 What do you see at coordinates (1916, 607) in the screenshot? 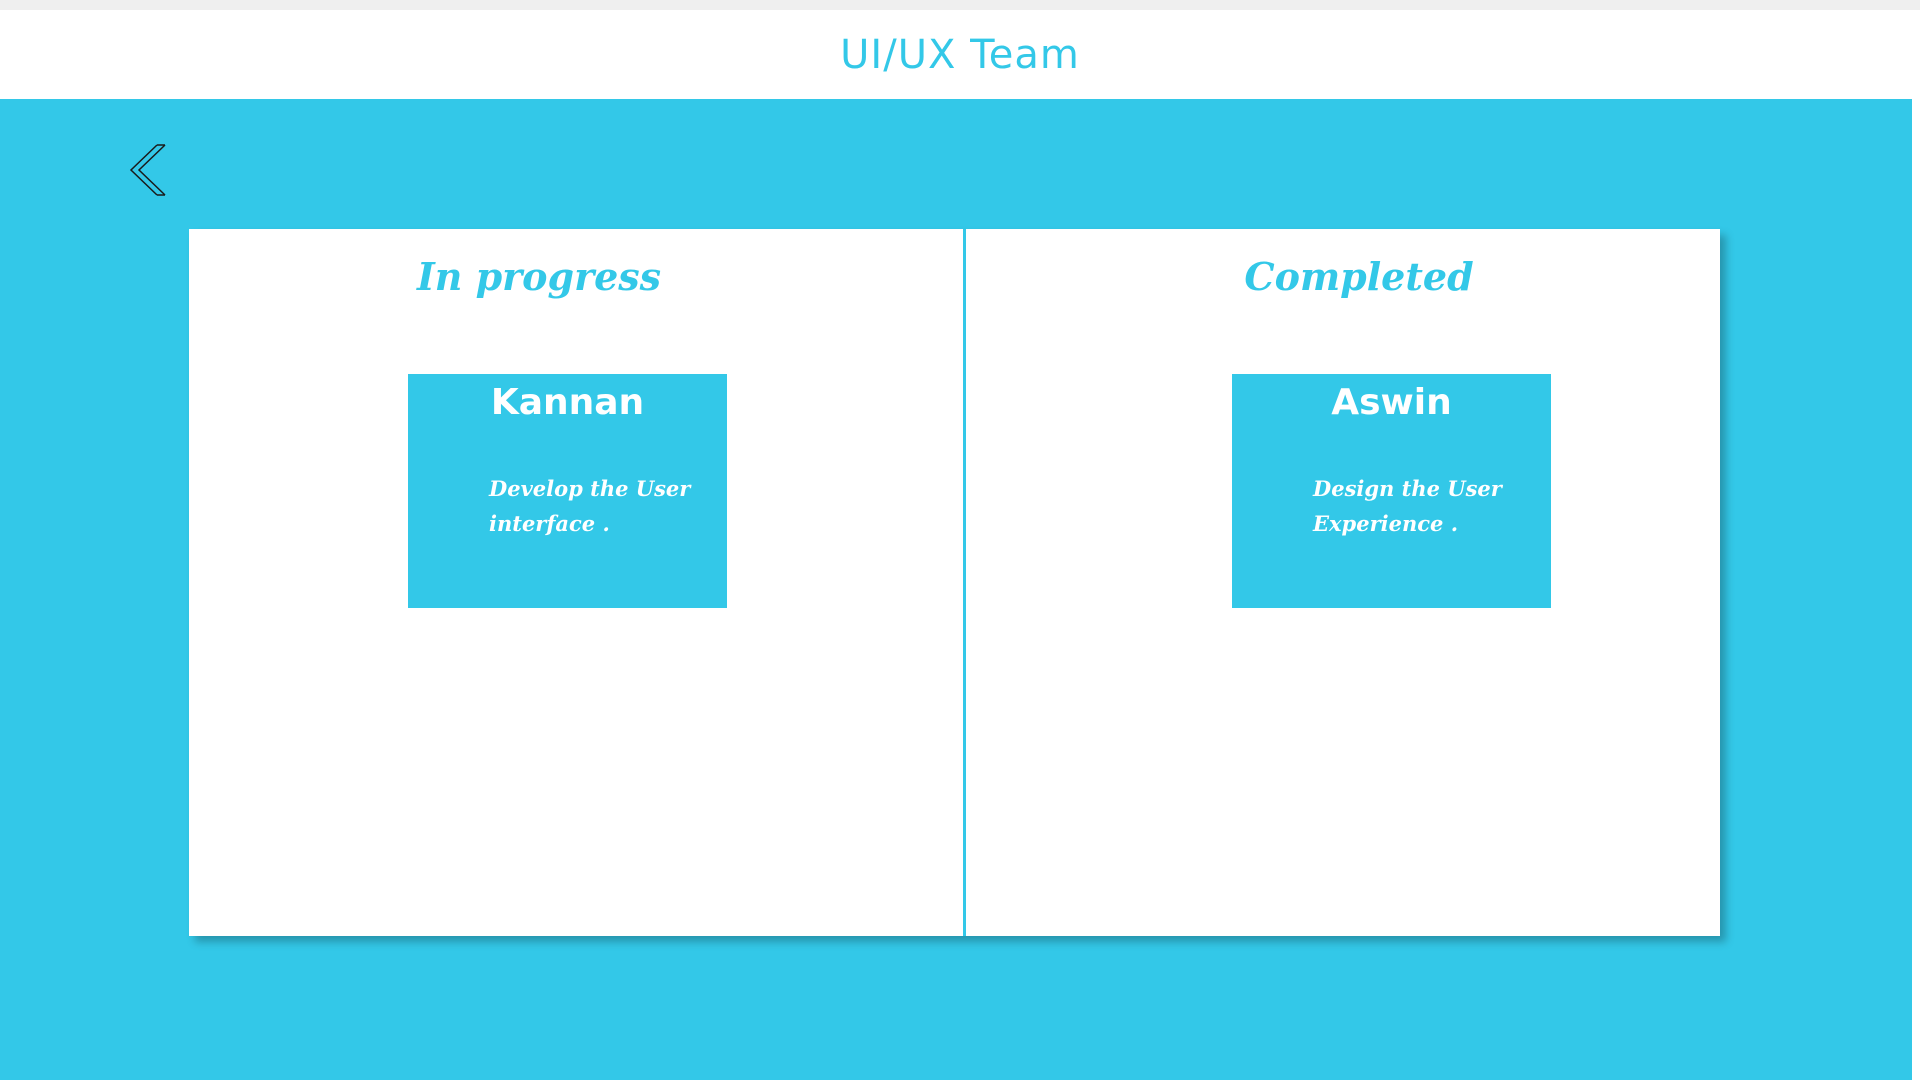
I see `right-edge` at bounding box center [1916, 607].